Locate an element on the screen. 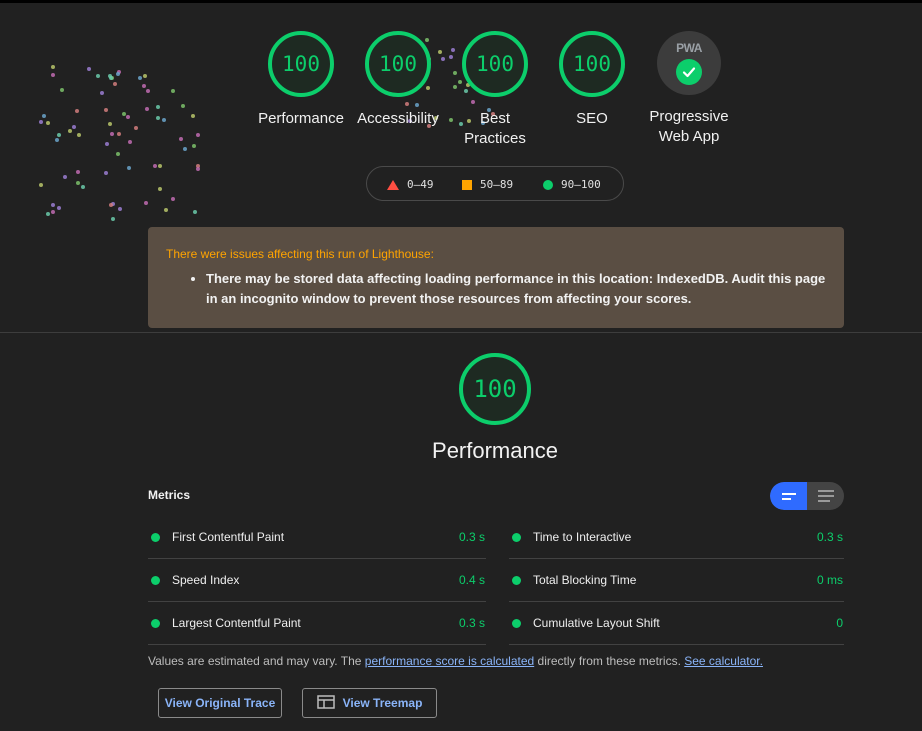 This screenshot has height=731, width=922. checkmark-icon is located at coordinates (689, 72).